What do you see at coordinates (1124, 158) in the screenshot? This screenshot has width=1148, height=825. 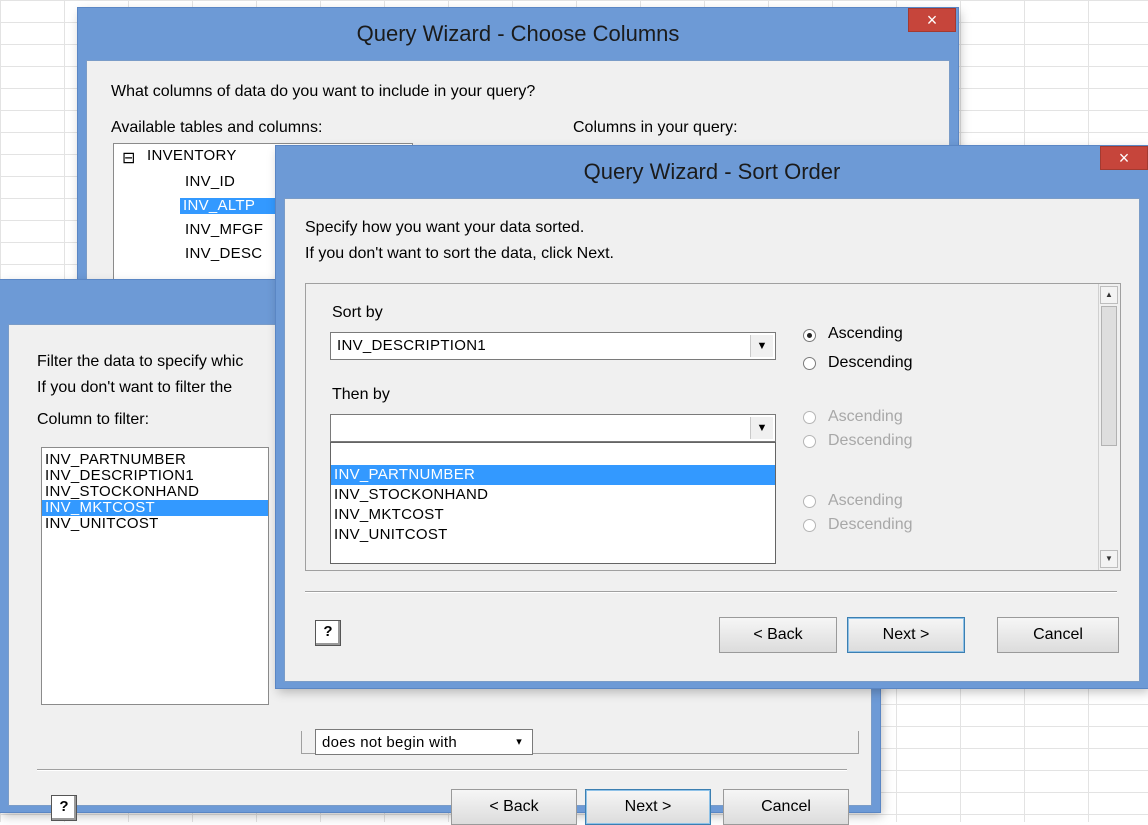 I see `sort-order-close-button: ×` at bounding box center [1124, 158].